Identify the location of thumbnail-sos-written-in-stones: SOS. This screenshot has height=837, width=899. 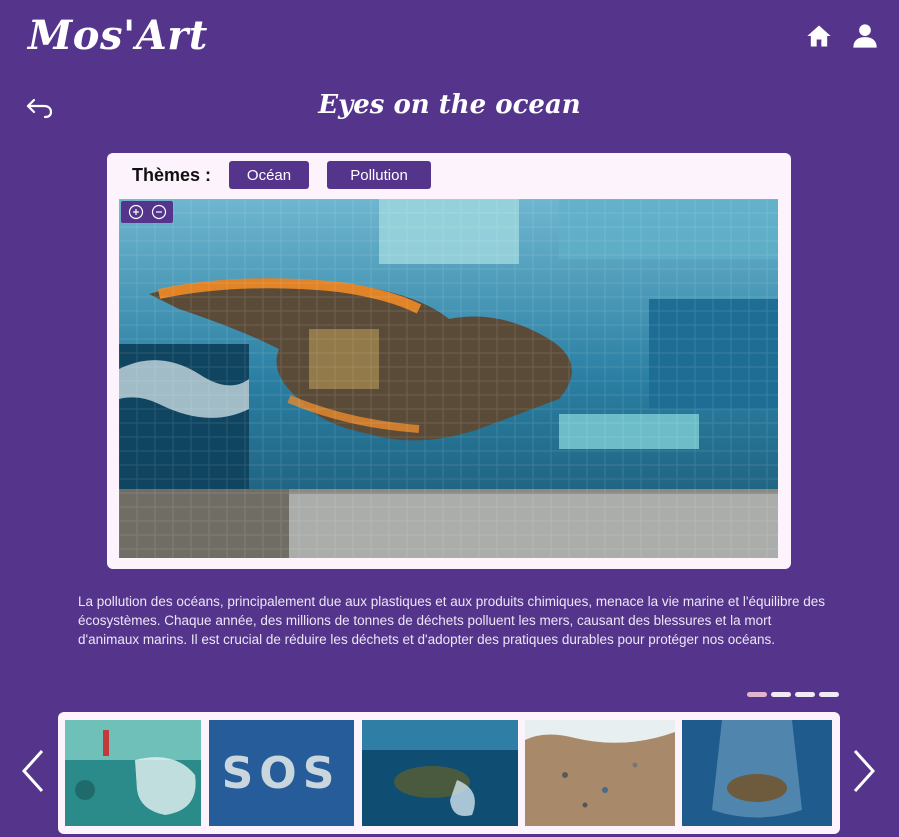
(281, 773).